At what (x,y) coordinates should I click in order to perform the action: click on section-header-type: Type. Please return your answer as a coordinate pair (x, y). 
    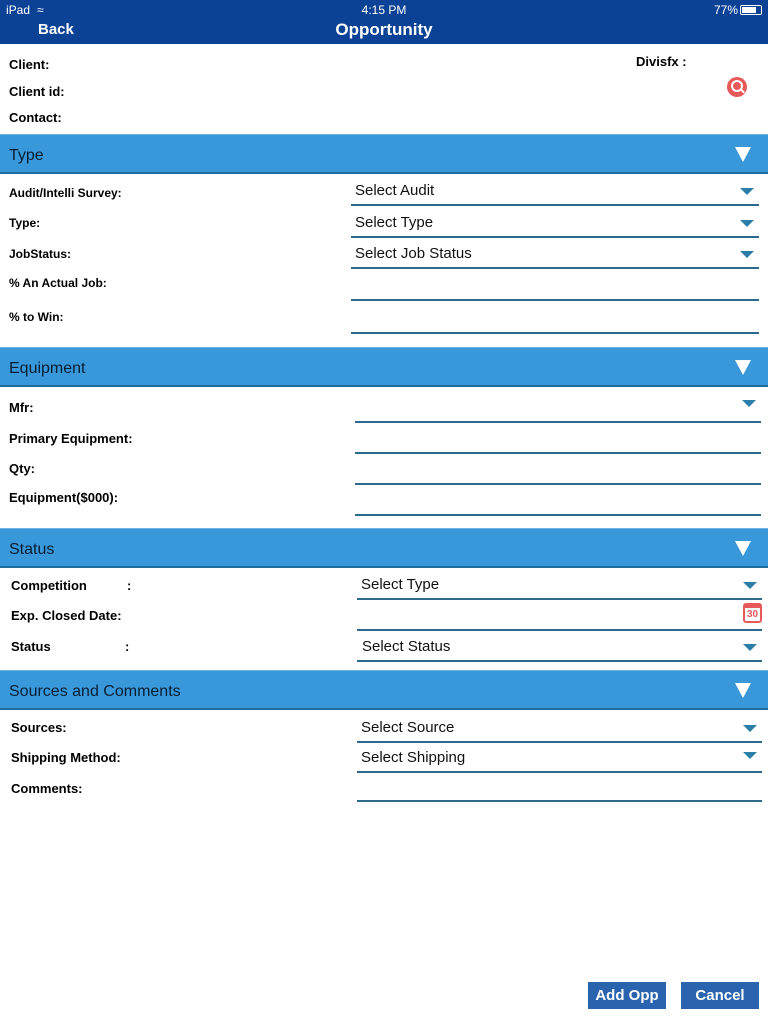
    Looking at the image, I should click on (384, 154).